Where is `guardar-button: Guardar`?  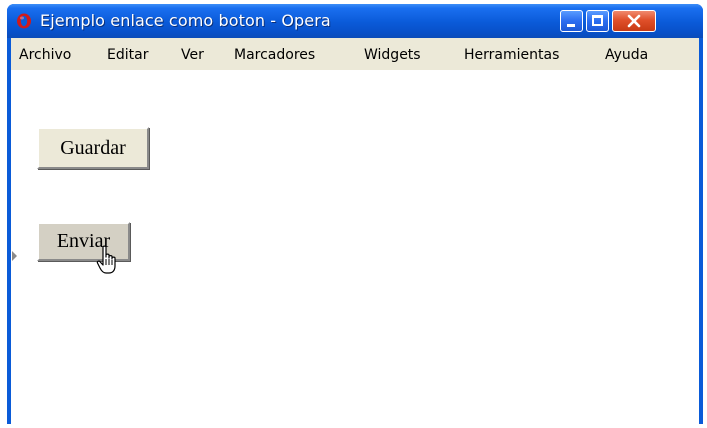 guardar-button: Guardar is located at coordinates (93, 148).